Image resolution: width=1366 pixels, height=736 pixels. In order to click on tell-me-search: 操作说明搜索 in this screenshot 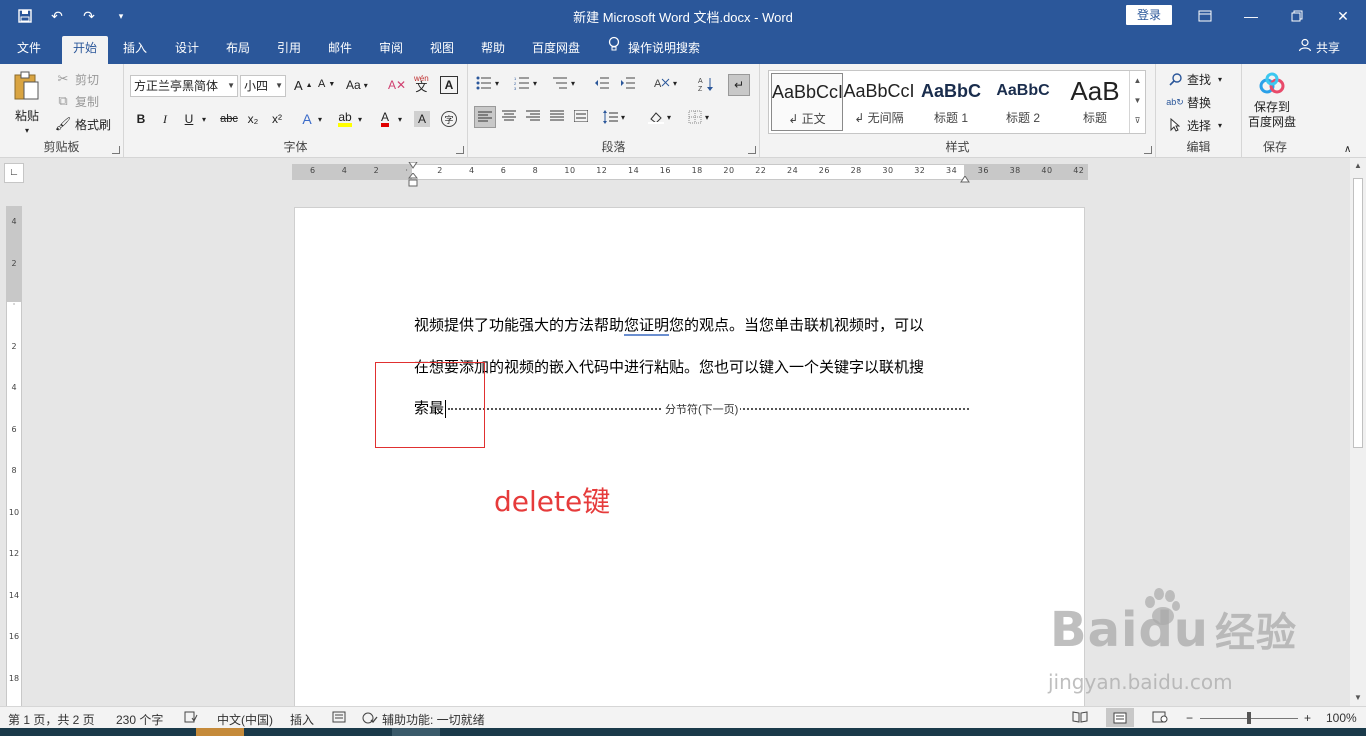, I will do `click(654, 48)`.